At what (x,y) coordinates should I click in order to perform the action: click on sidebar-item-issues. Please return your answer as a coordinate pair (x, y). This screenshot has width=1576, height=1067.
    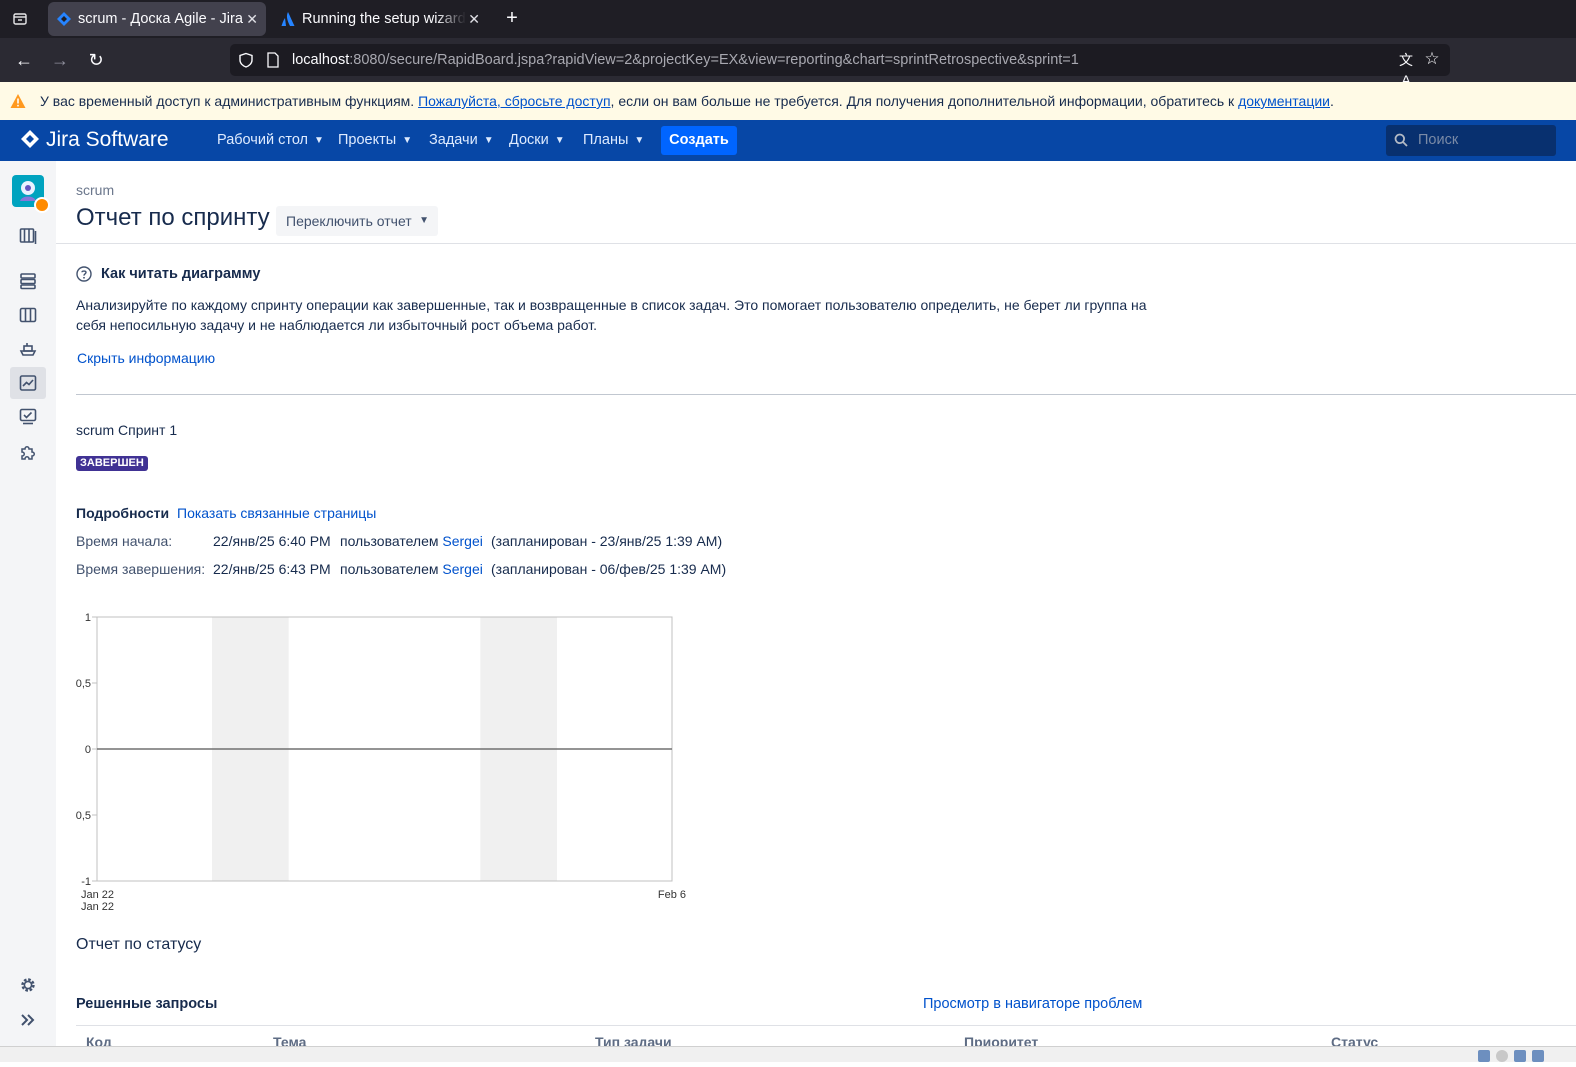
    Looking at the image, I should click on (28, 417).